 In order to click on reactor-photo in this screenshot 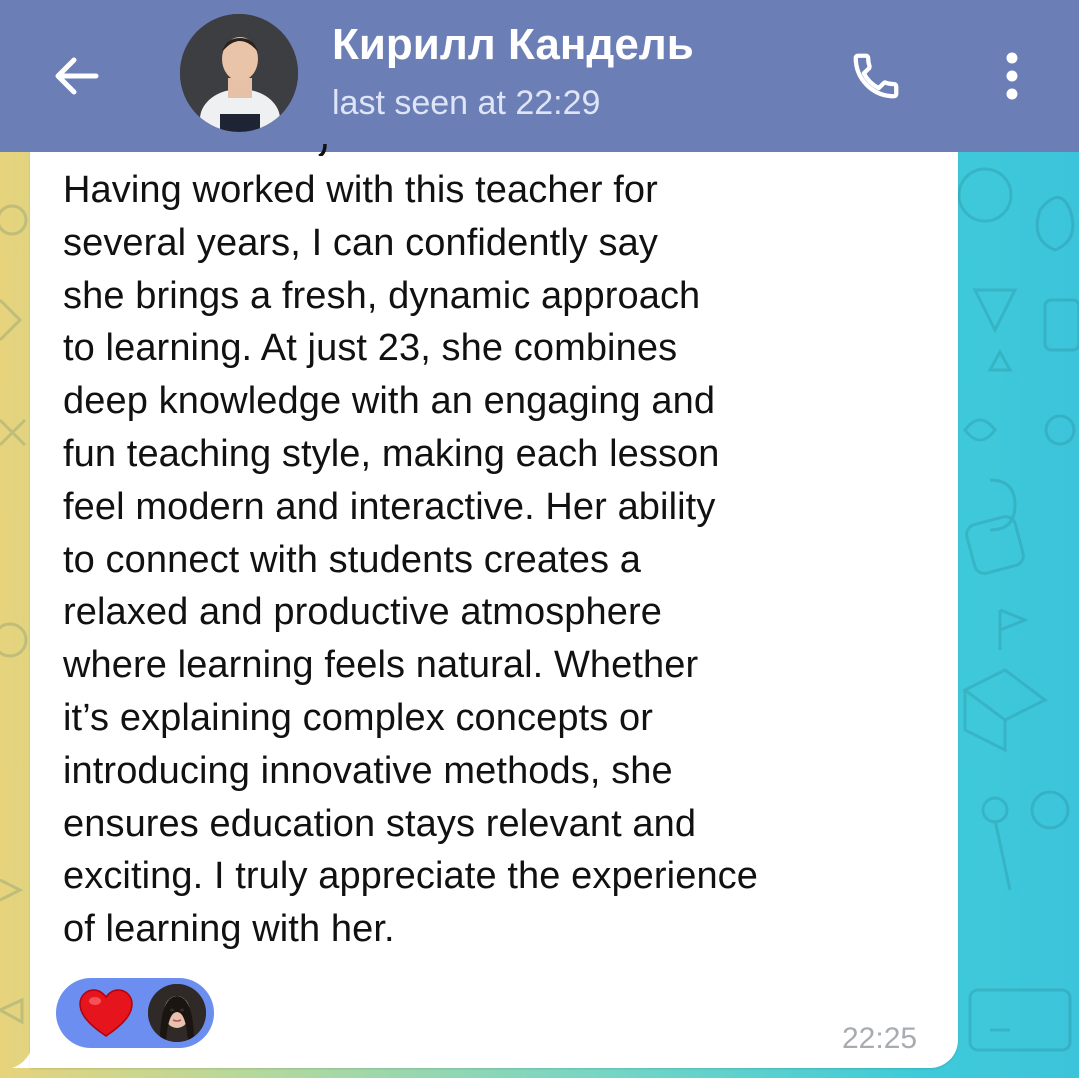, I will do `click(177, 1013)`.